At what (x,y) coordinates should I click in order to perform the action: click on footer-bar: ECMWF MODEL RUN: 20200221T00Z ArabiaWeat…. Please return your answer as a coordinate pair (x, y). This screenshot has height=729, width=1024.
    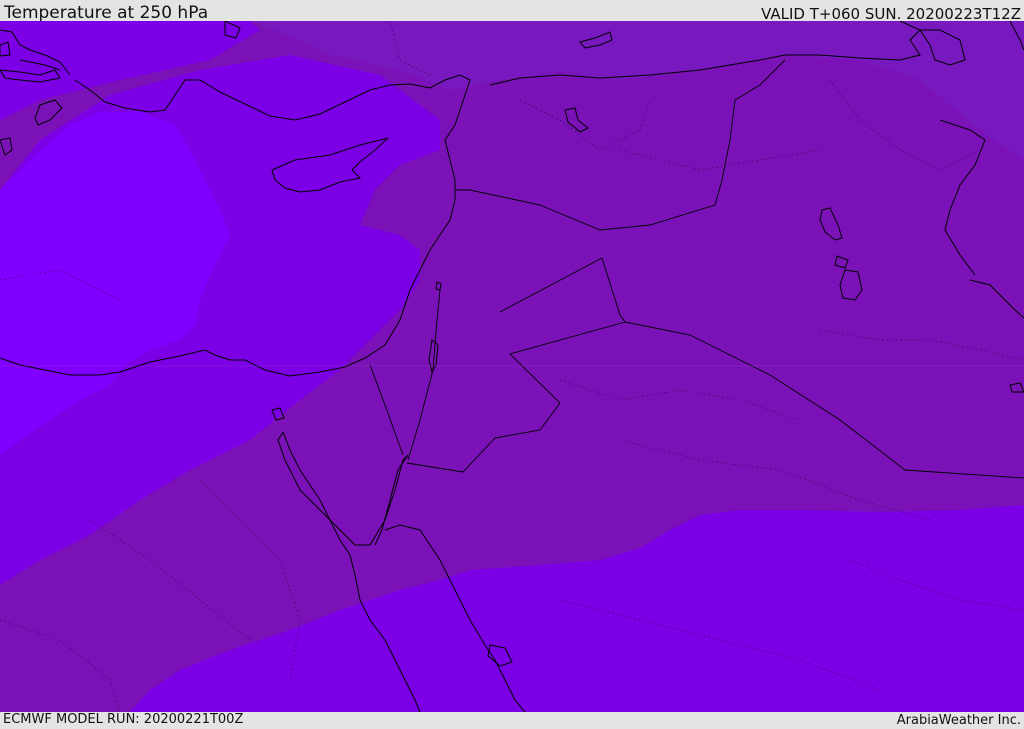
    Looking at the image, I should click on (512, 720).